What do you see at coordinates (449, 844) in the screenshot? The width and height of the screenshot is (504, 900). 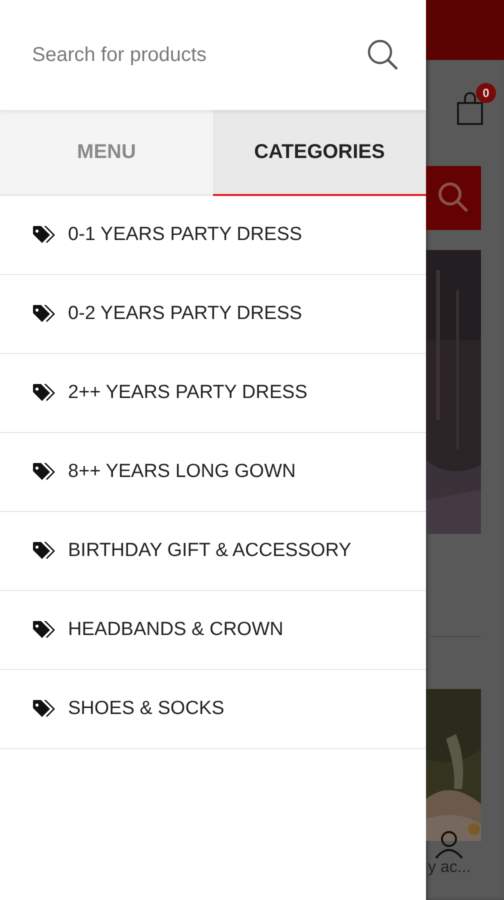 I see `user-icon` at bounding box center [449, 844].